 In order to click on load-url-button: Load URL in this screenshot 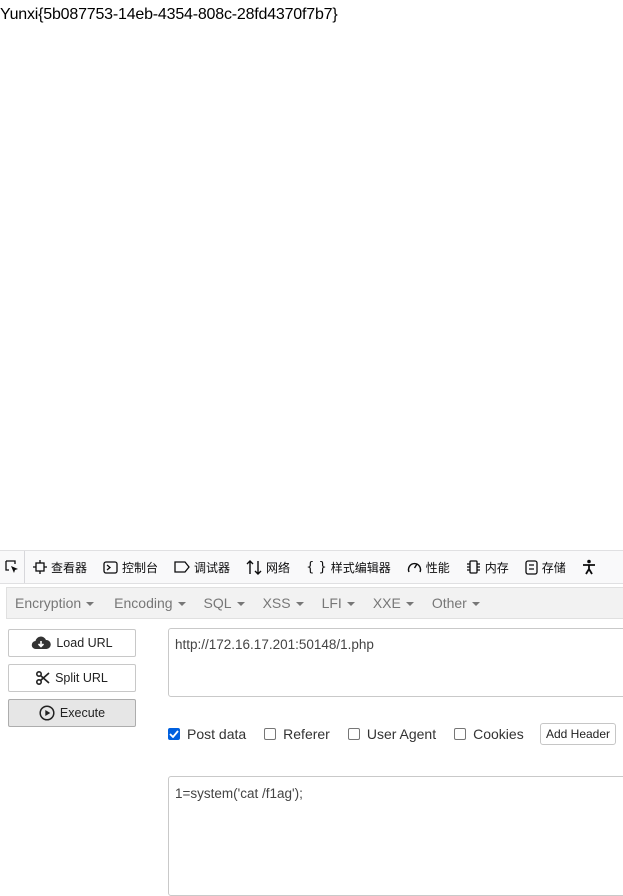, I will do `click(72, 643)`.